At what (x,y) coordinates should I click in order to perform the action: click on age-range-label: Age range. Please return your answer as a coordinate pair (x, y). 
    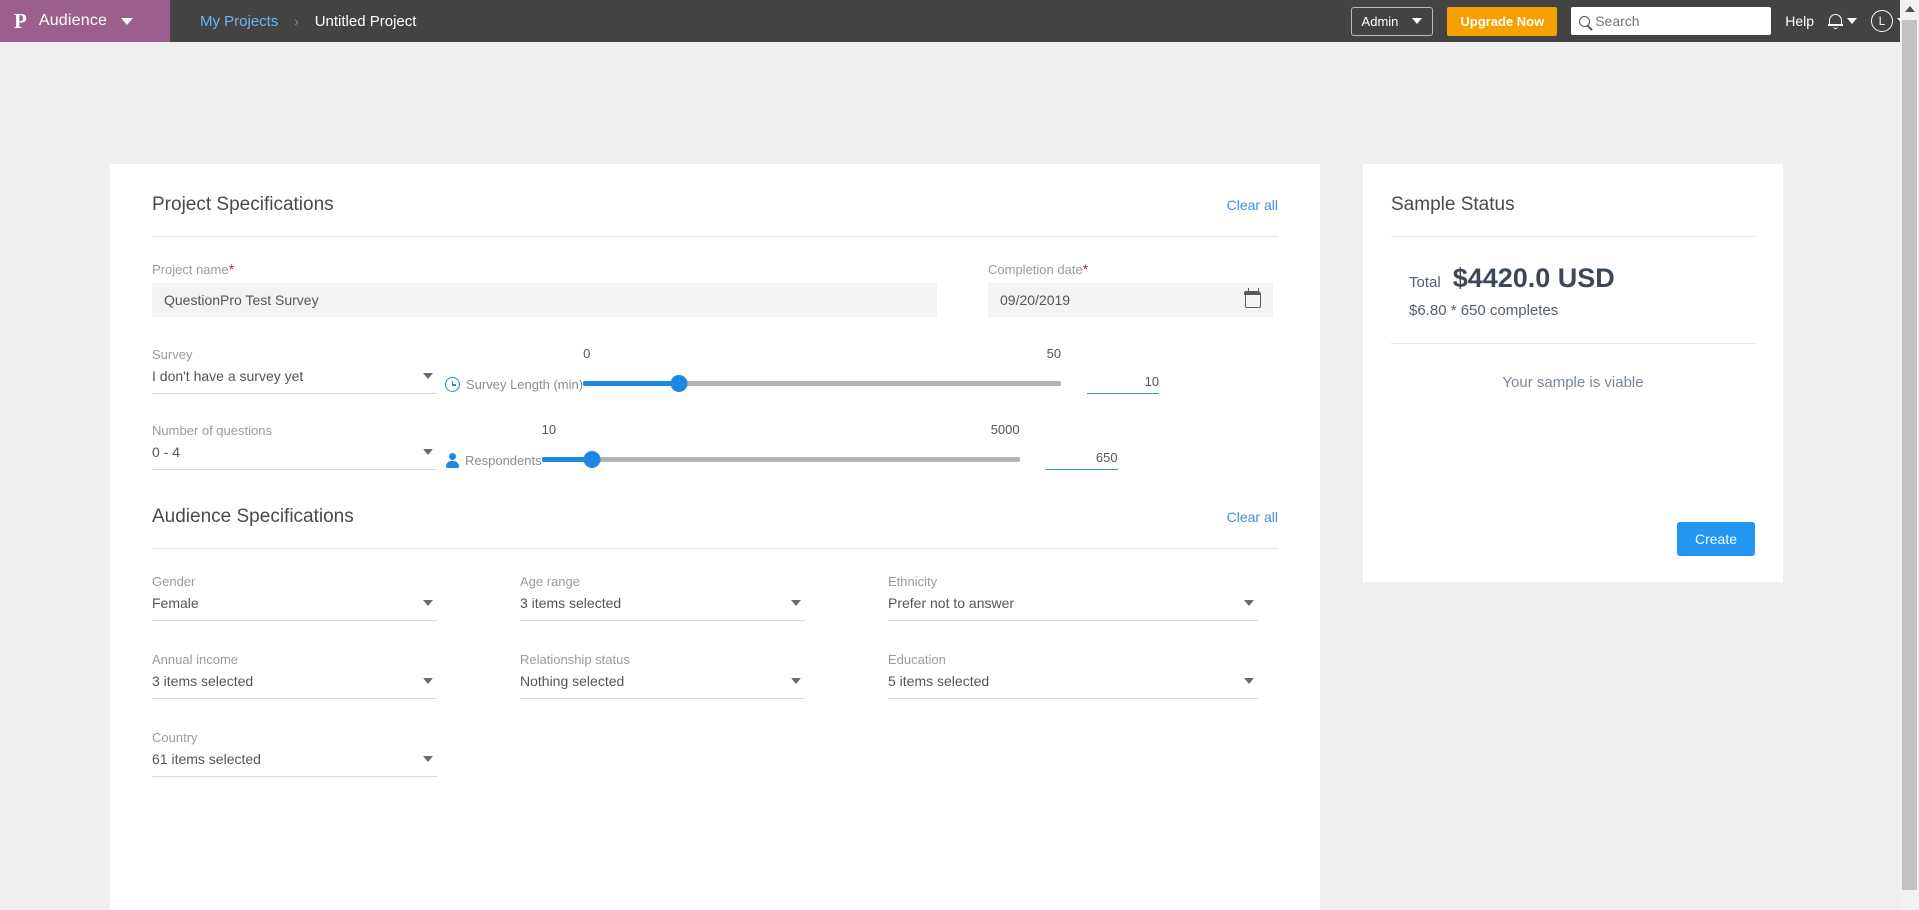
    Looking at the image, I should click on (550, 581).